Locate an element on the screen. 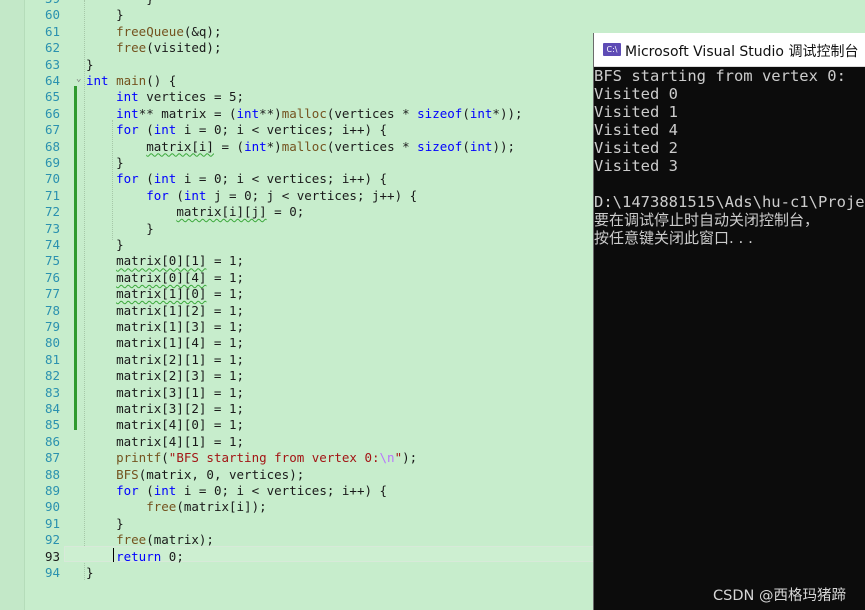 The width and height of the screenshot is (865, 610). code-line: matrix[2][1] = 1; is located at coordinates (165, 360).